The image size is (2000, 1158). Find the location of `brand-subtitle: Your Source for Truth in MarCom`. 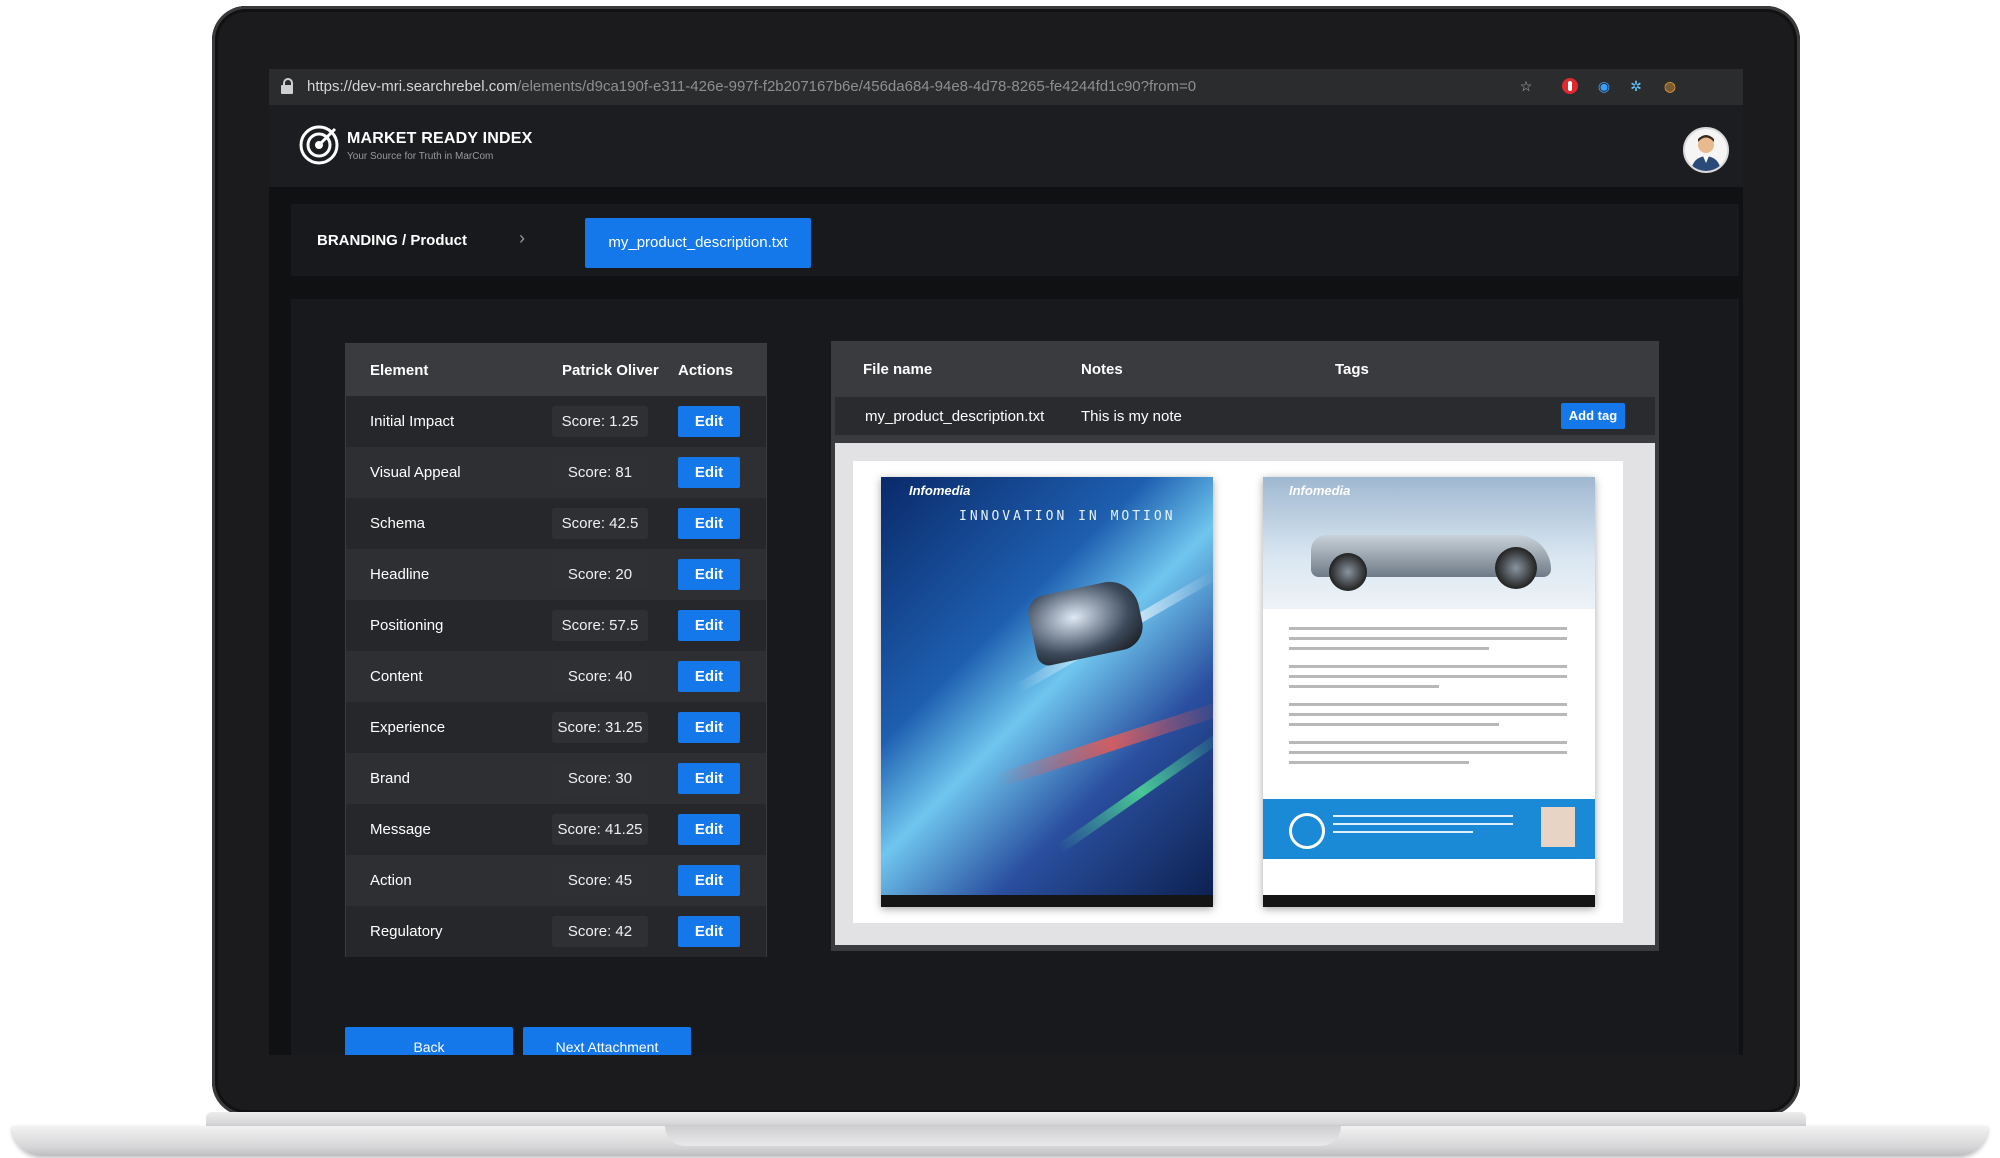

brand-subtitle: Your Source for Truth in MarCom is located at coordinates (420, 156).